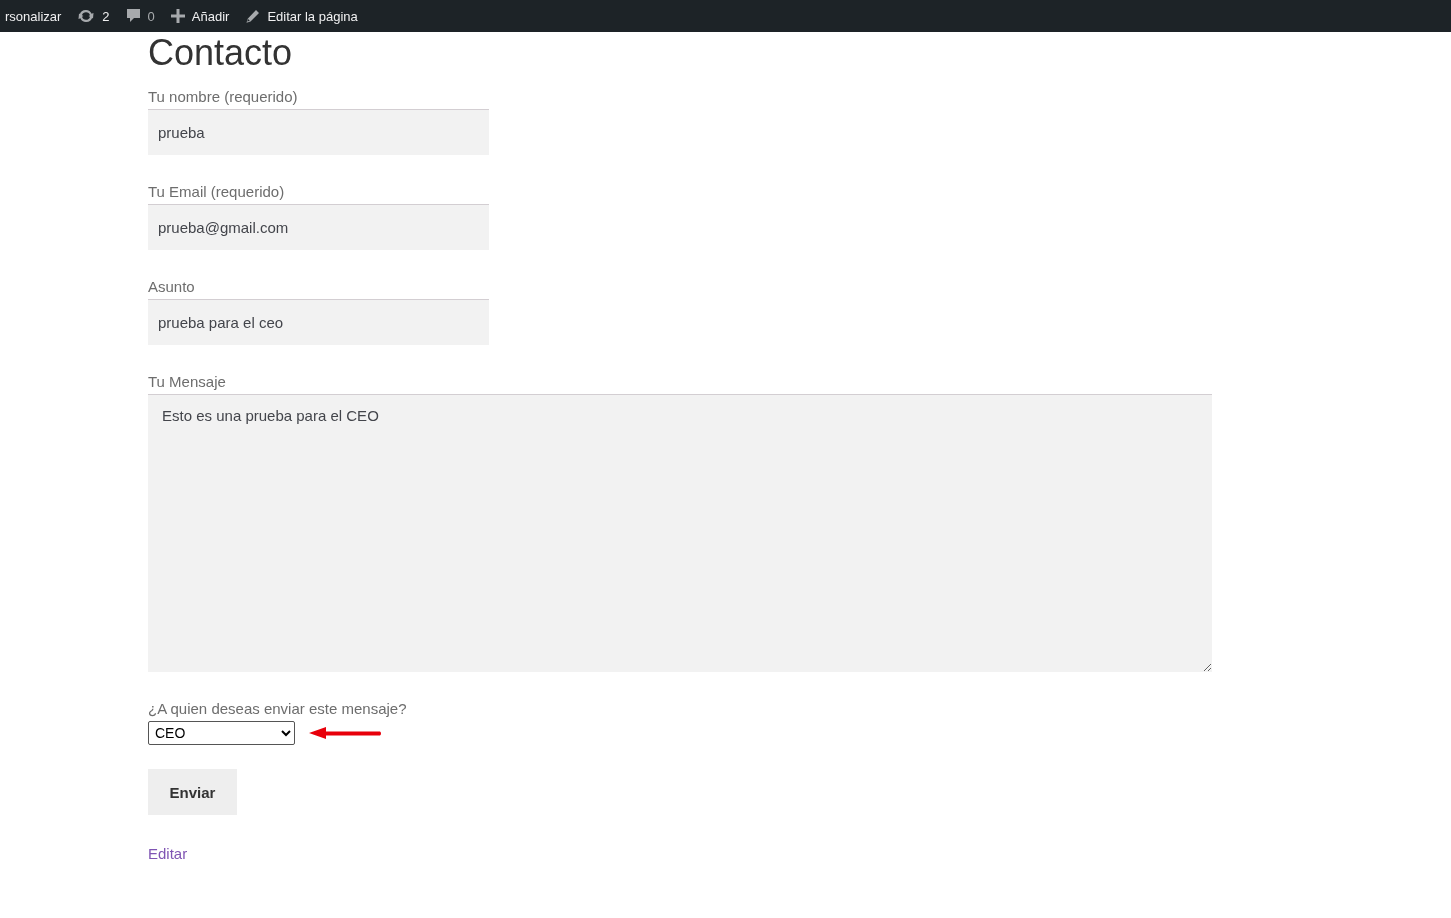  I want to click on page-title: Contacto, so click(220, 53).